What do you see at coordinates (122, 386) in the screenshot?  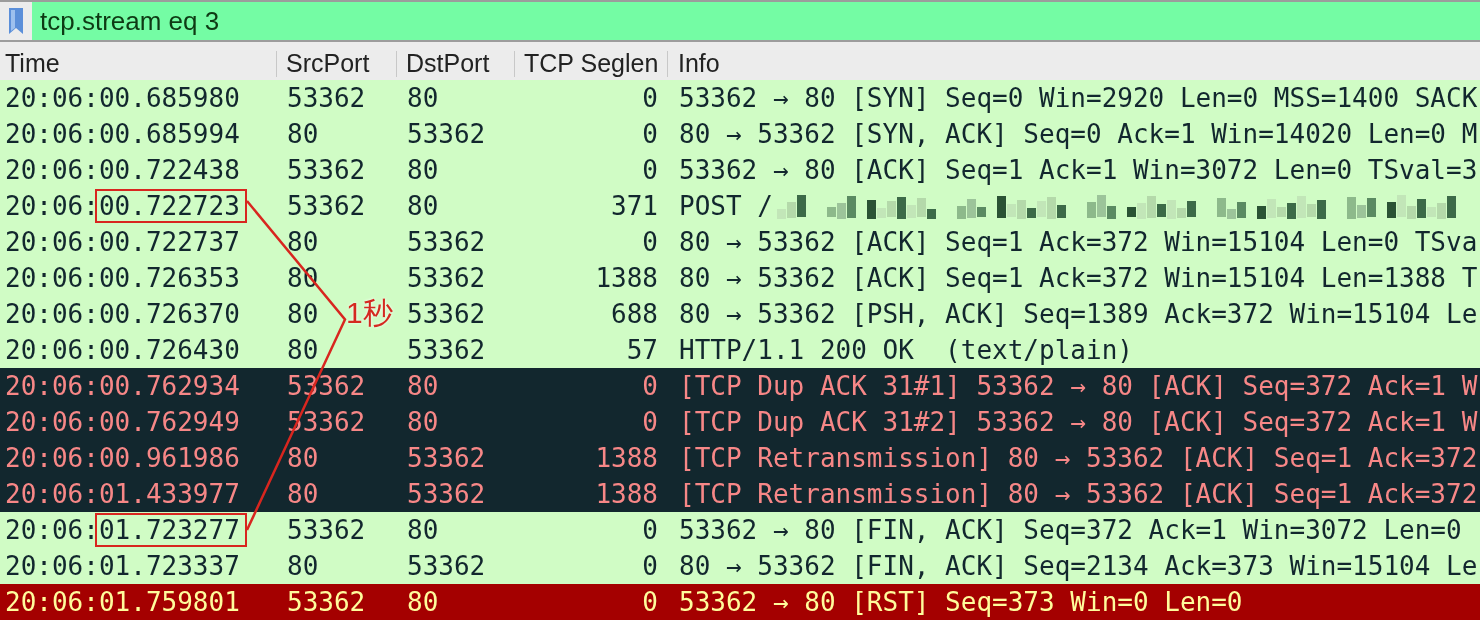 I see `table-cell: 20:06:00.762934` at bounding box center [122, 386].